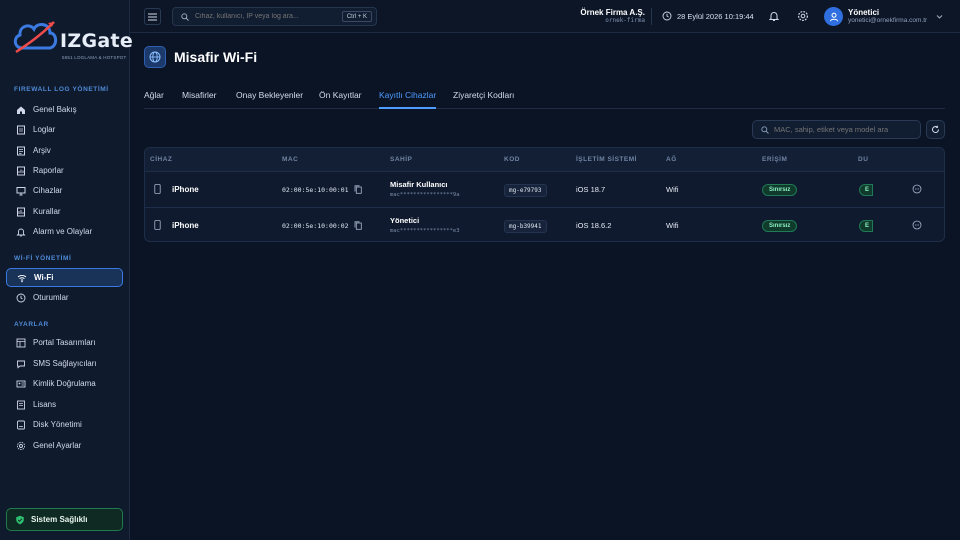 The height and width of the screenshot is (540, 960). I want to click on sidebar-item-lisans: Lisans, so click(64, 404).